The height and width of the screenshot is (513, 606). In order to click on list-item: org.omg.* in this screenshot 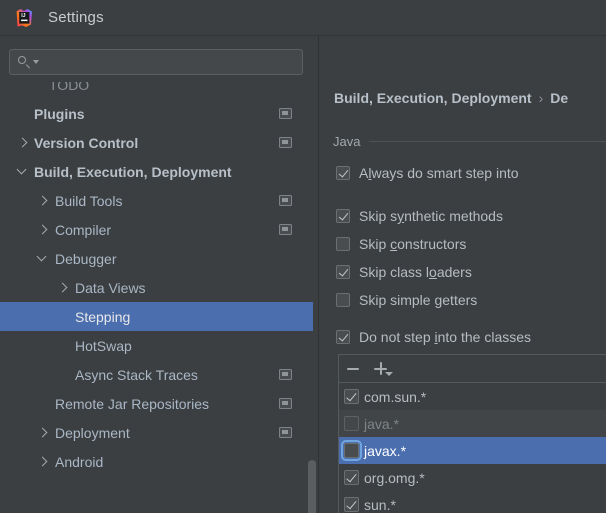, I will do `click(472, 477)`.